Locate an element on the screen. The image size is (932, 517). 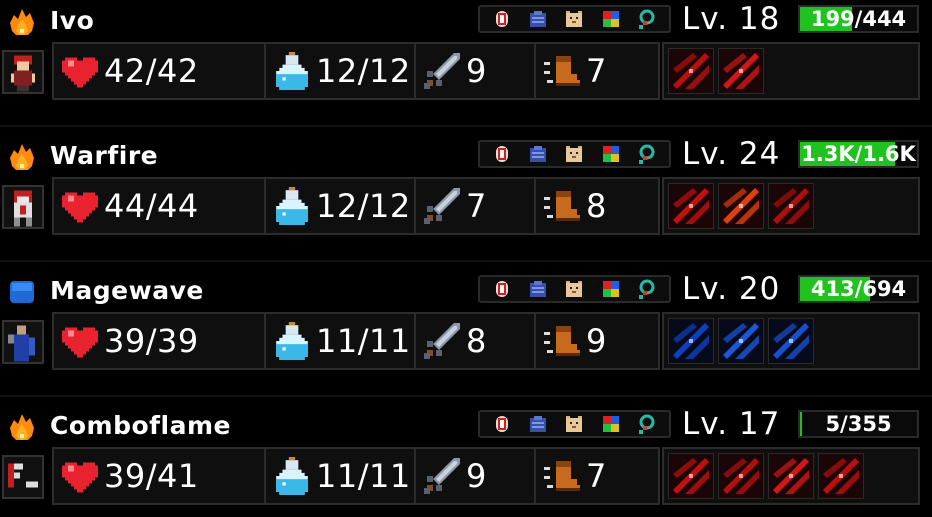
character-header: Warfire Lv. 24 1.3K/1.6K is located at coordinates (466, 155).